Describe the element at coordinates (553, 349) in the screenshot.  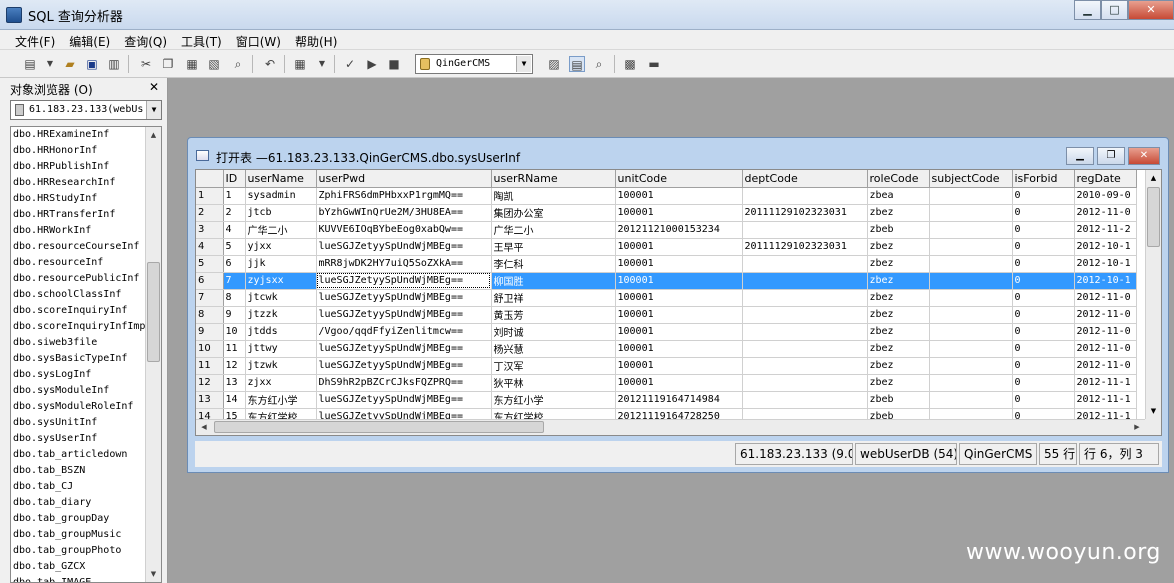
I see `table-cell: 杨兴慧` at that location.